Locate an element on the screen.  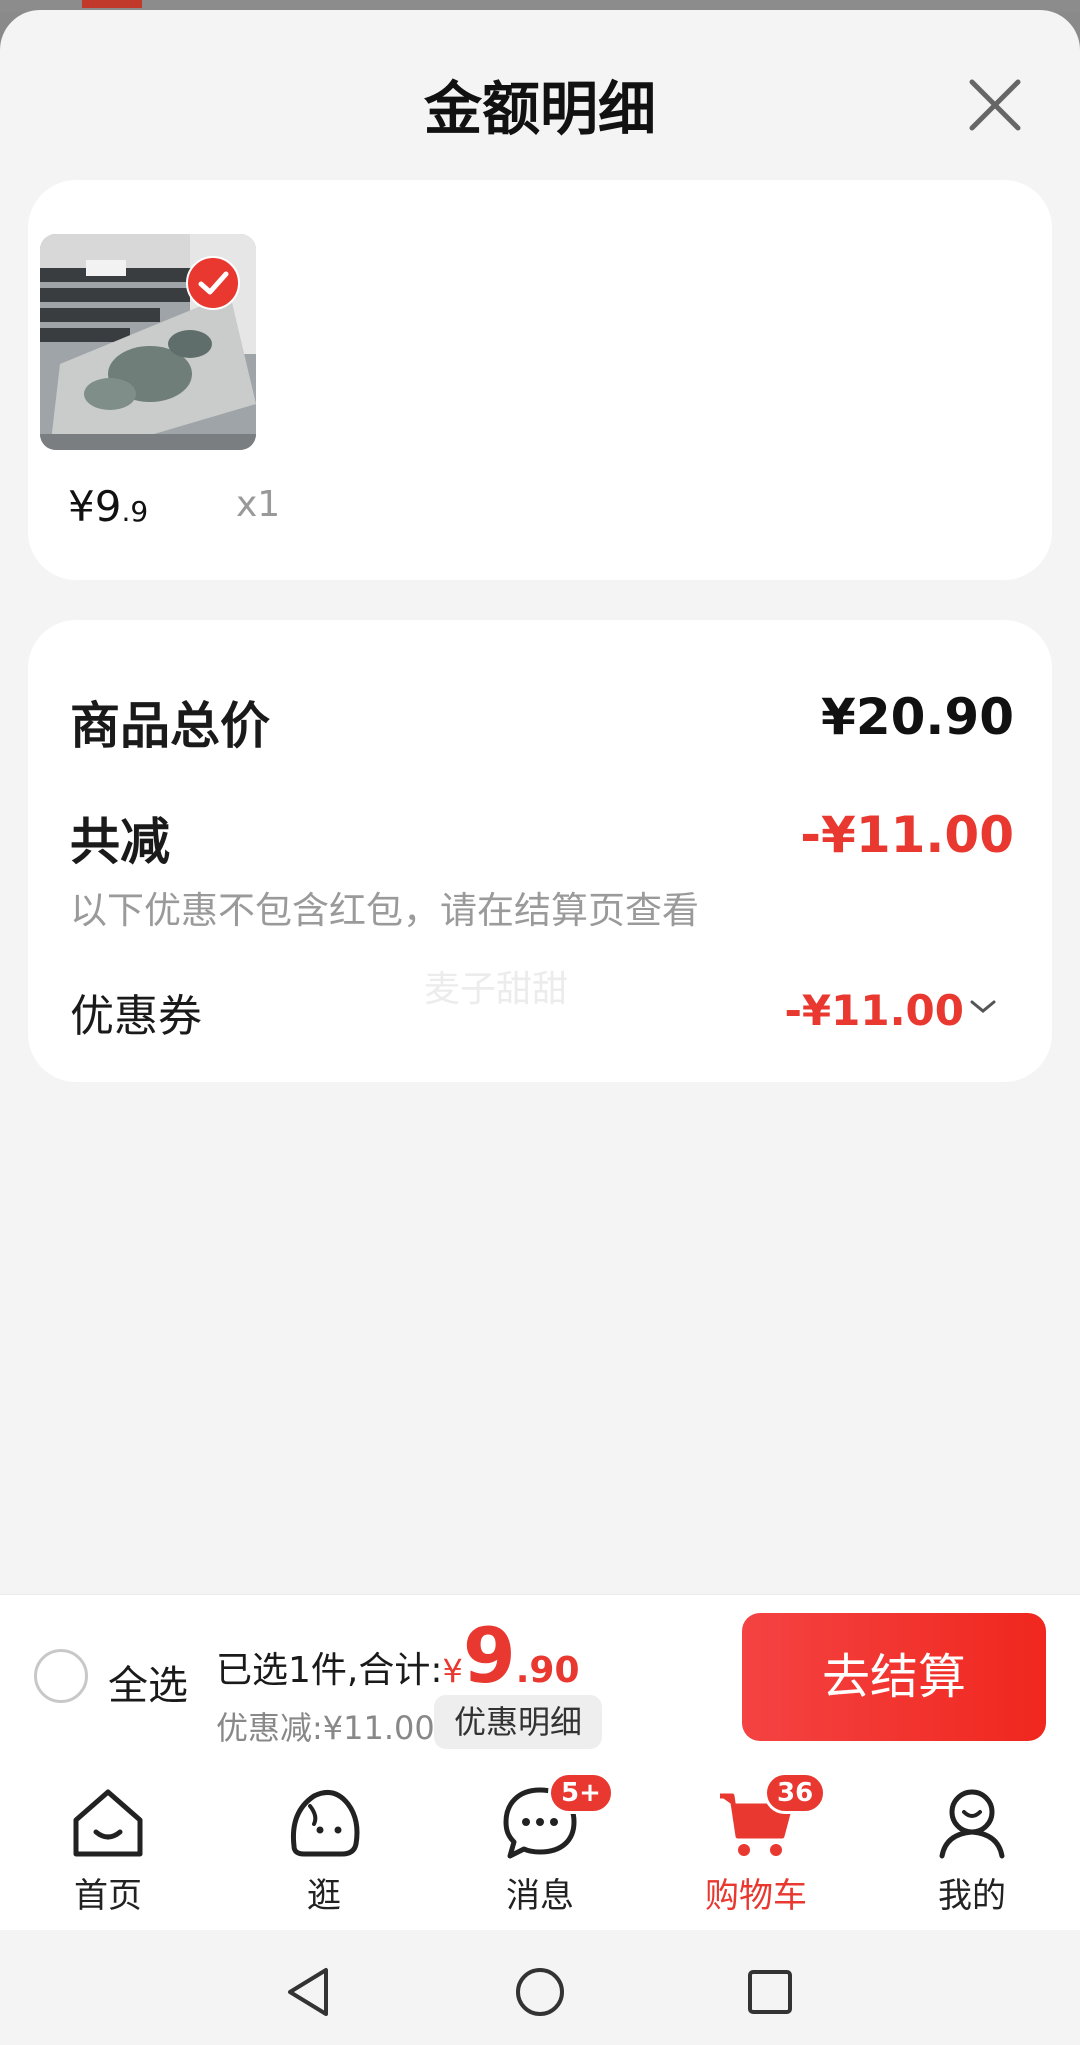
discount-detail-button: 优惠明细 is located at coordinates (518, 1722).